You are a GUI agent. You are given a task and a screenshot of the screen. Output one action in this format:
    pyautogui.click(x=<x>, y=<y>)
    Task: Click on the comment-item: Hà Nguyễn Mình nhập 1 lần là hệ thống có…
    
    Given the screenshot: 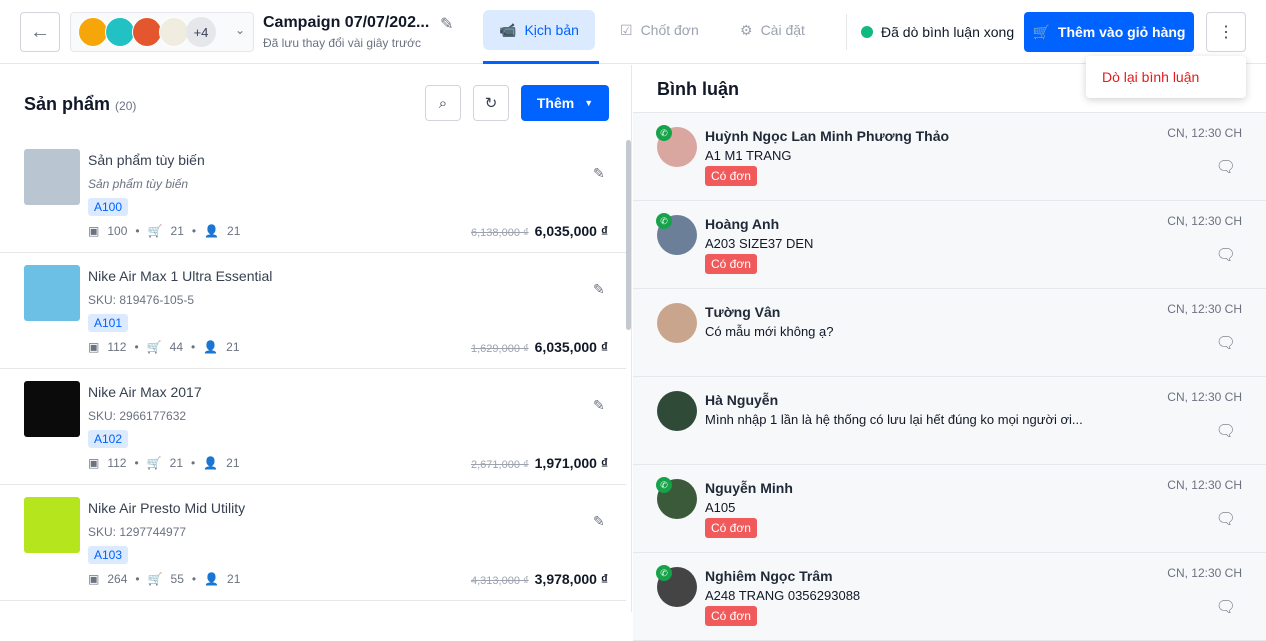 What is the action you would take?
    pyautogui.click(x=949, y=421)
    